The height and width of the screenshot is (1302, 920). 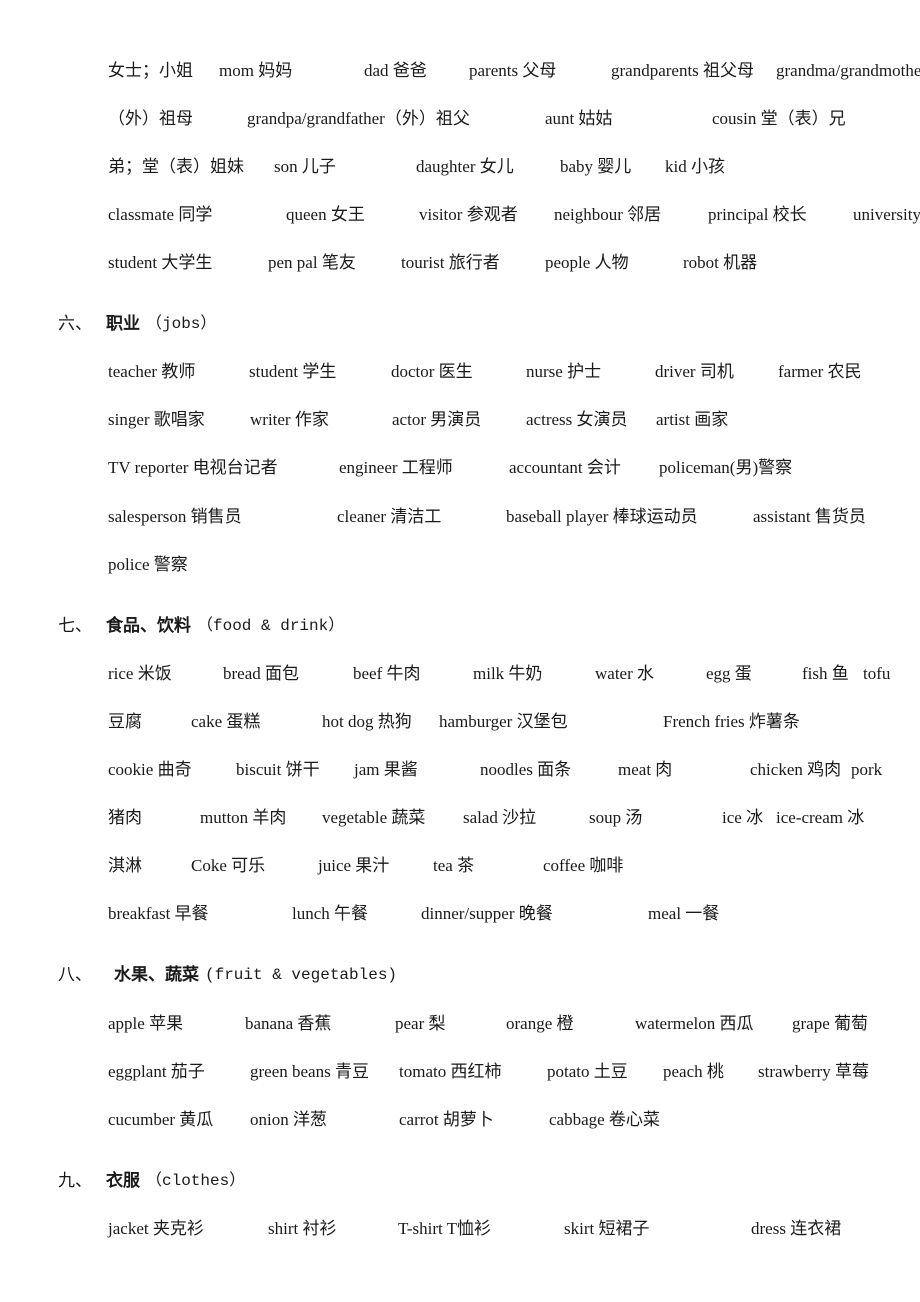 What do you see at coordinates (305, 166) in the screenshot?
I see `vocabulary-entry: son 儿子` at bounding box center [305, 166].